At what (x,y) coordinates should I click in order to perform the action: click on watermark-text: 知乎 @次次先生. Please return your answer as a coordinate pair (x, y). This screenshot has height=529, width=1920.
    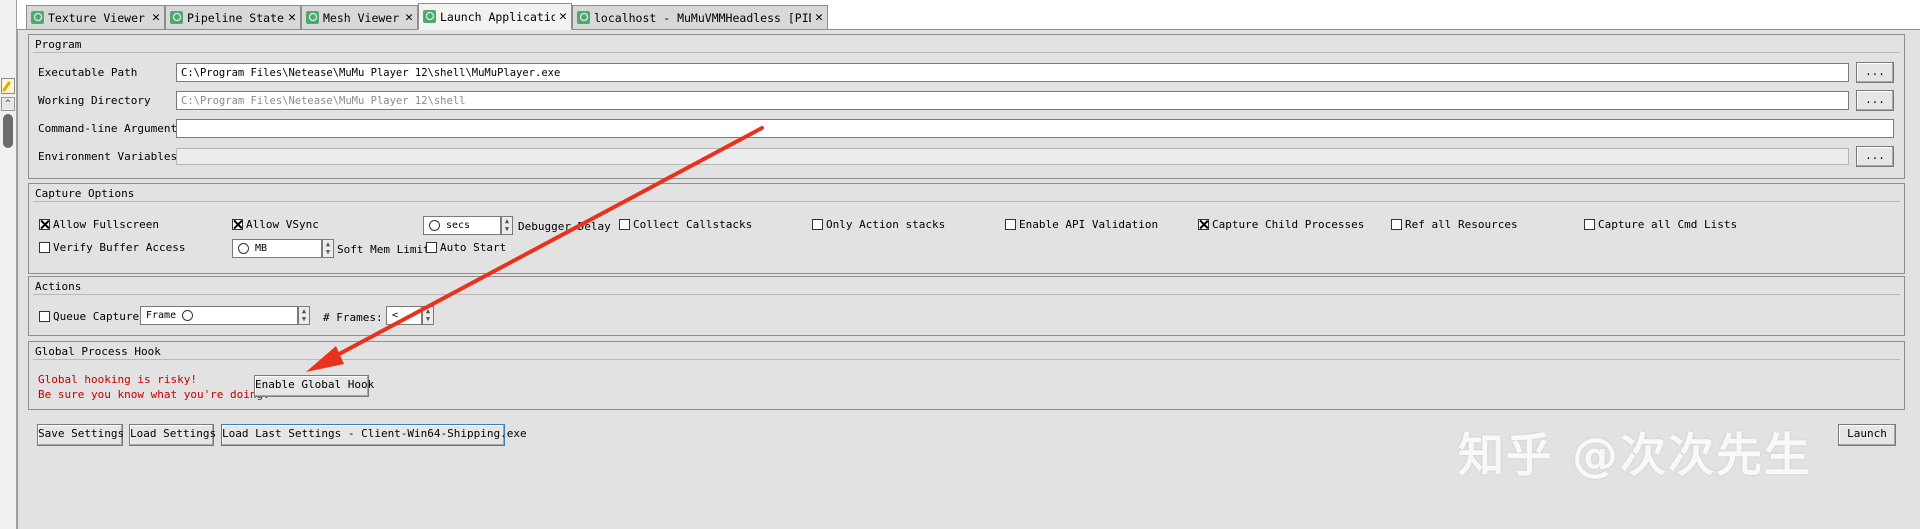
    Looking at the image, I should click on (1635, 455).